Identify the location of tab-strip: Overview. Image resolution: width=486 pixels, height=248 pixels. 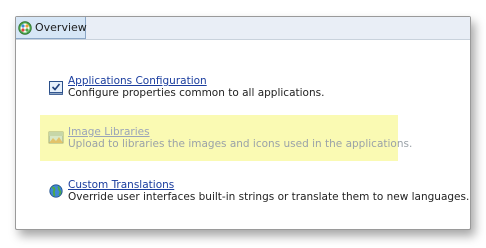
(243, 28).